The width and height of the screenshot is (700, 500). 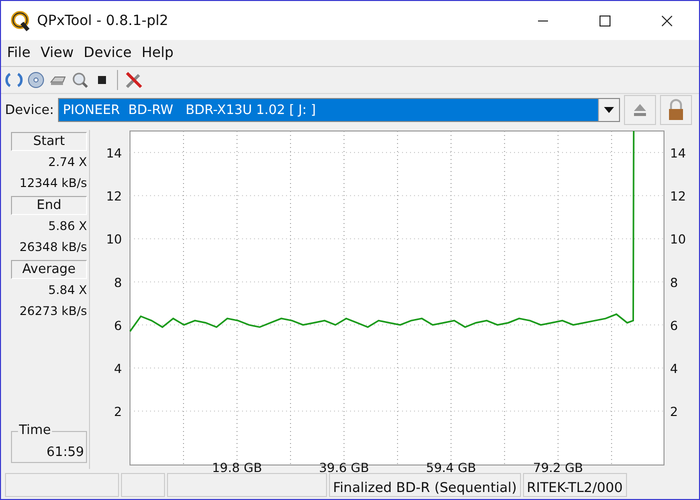 I want to click on x-axis-label: 79.2 GB, so click(x=558, y=467).